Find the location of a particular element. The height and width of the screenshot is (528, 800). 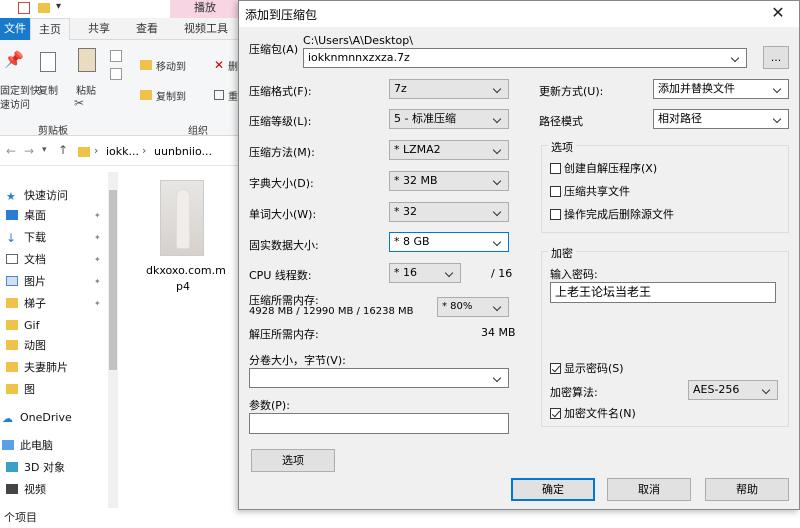

nav-item: ★ 快速访问 is located at coordinates (37, 196).